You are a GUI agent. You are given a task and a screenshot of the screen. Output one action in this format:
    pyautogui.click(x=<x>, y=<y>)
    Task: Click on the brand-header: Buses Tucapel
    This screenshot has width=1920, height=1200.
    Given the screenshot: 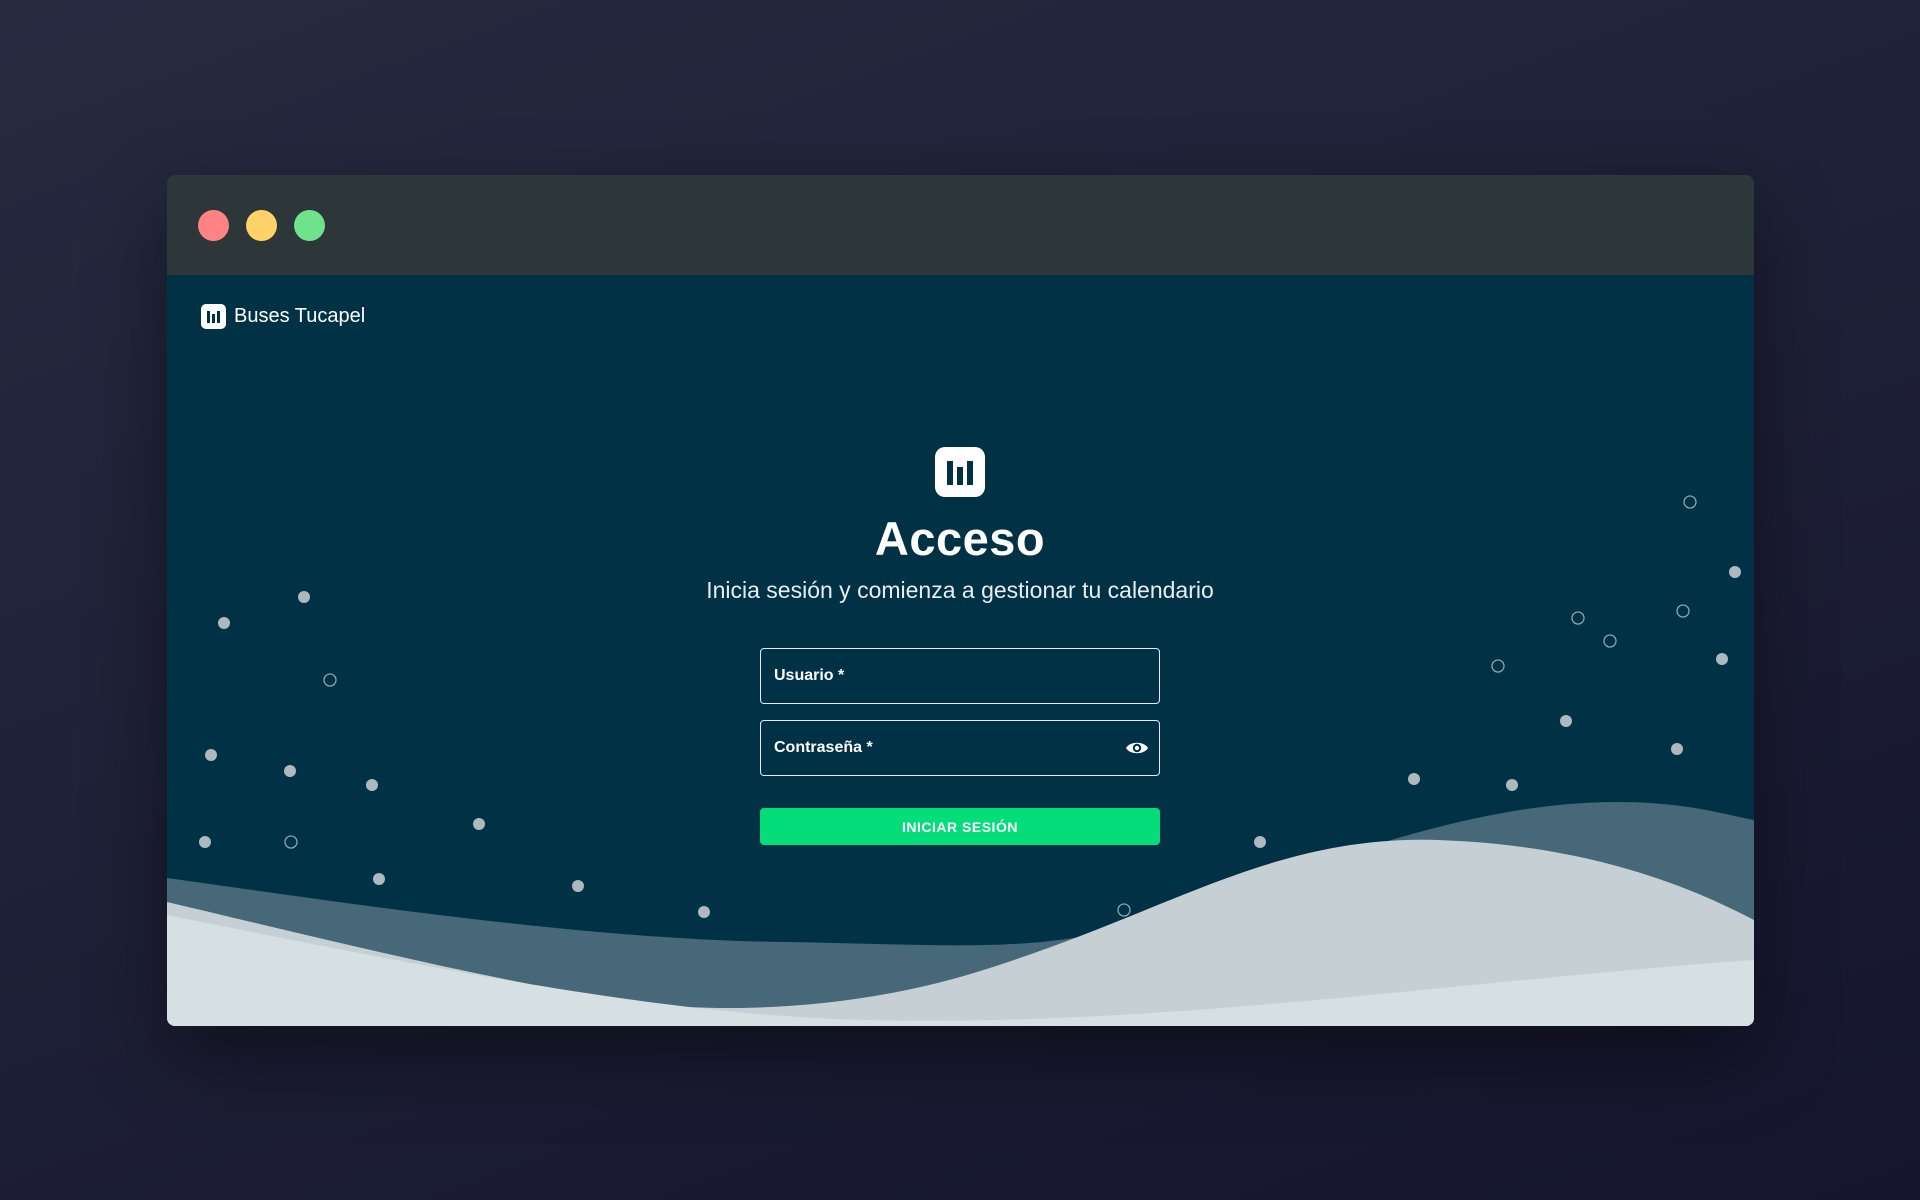 What is the action you would take?
    pyautogui.click(x=283, y=316)
    